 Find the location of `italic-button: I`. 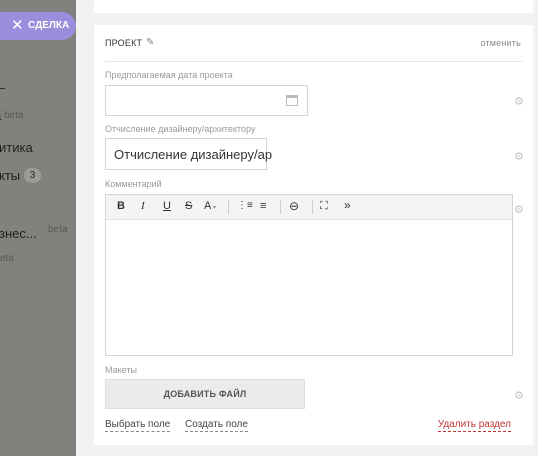

italic-button: I is located at coordinates (143, 206).